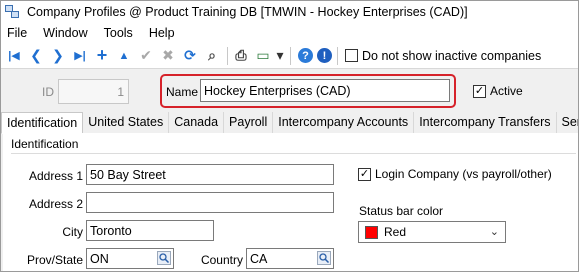 The width and height of the screenshot is (579, 272). What do you see at coordinates (210, 174) in the screenshot?
I see `address1-input: 50 Bay Street` at bounding box center [210, 174].